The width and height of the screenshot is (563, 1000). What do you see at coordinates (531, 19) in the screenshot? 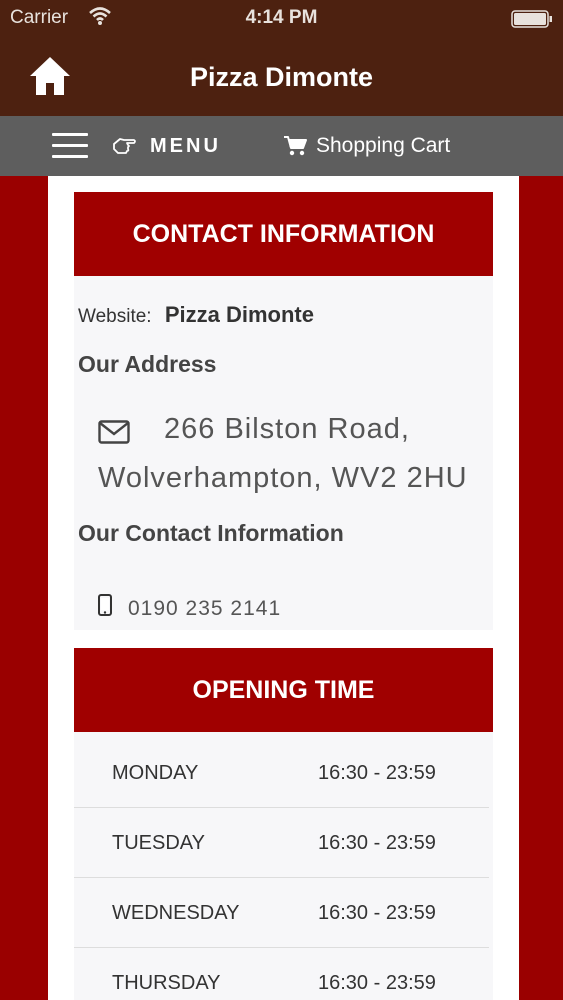
I see `battery-icon` at bounding box center [531, 19].